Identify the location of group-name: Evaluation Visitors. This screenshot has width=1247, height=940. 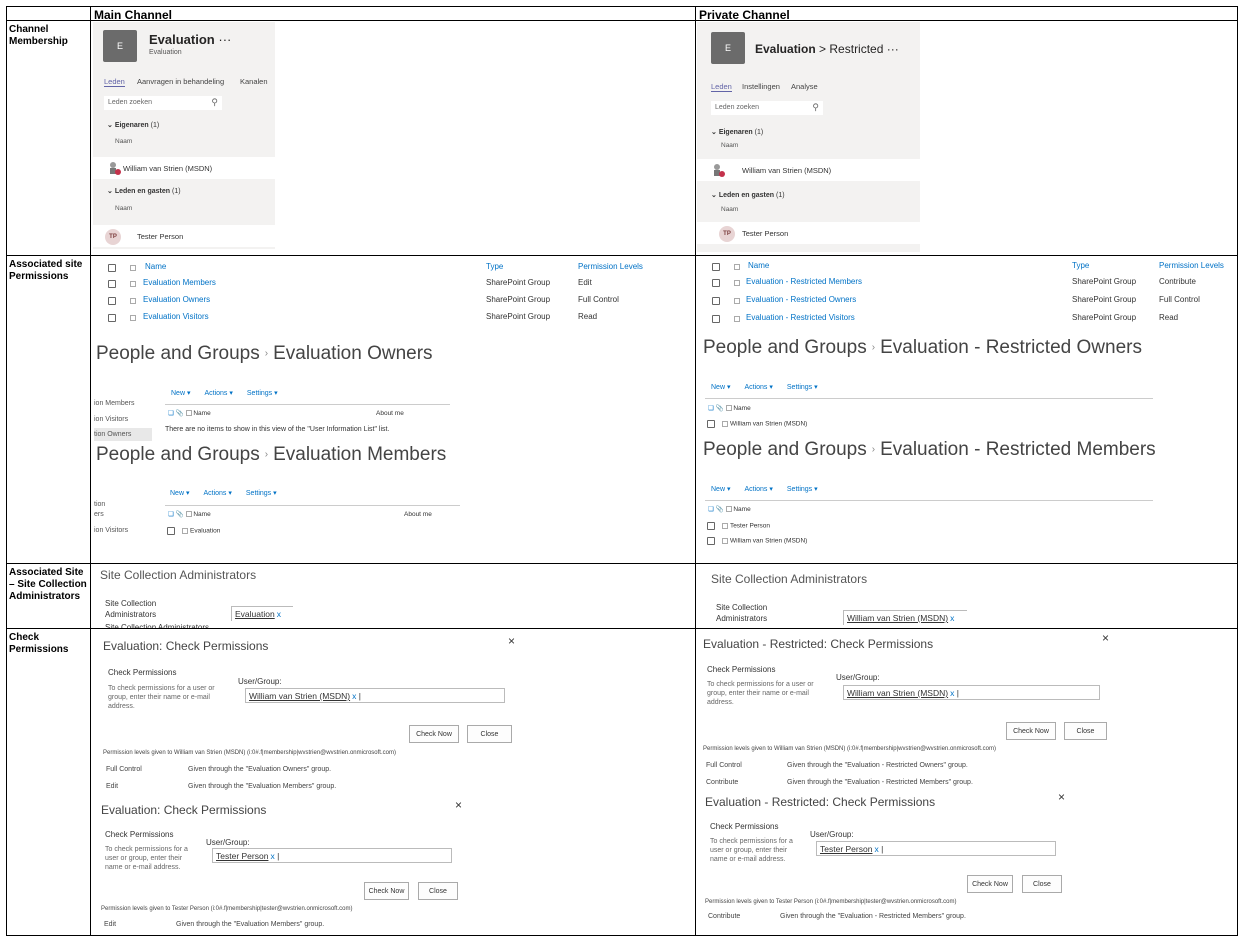
(176, 316).